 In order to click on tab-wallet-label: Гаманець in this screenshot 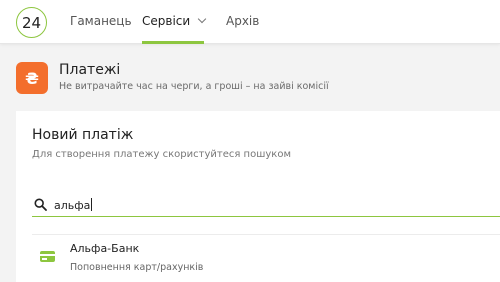, I will do `click(101, 21)`.